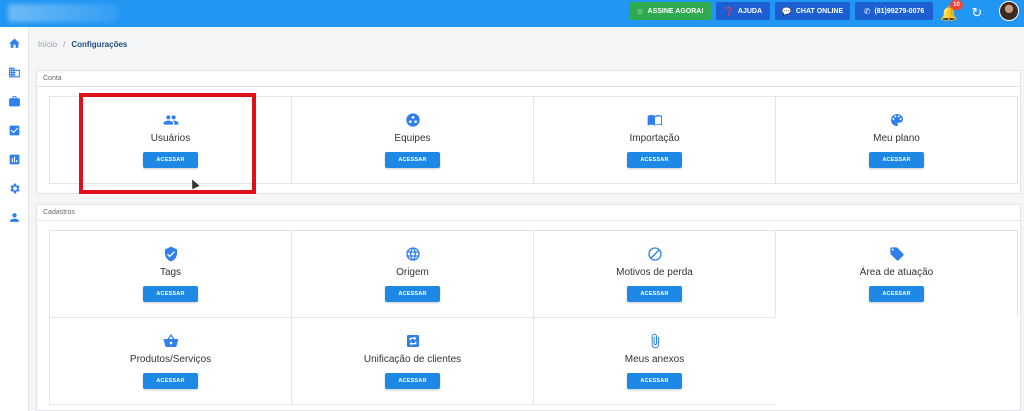 This screenshot has width=1024, height=411. What do you see at coordinates (956, 5) in the screenshot?
I see `notification-badge: 10` at bounding box center [956, 5].